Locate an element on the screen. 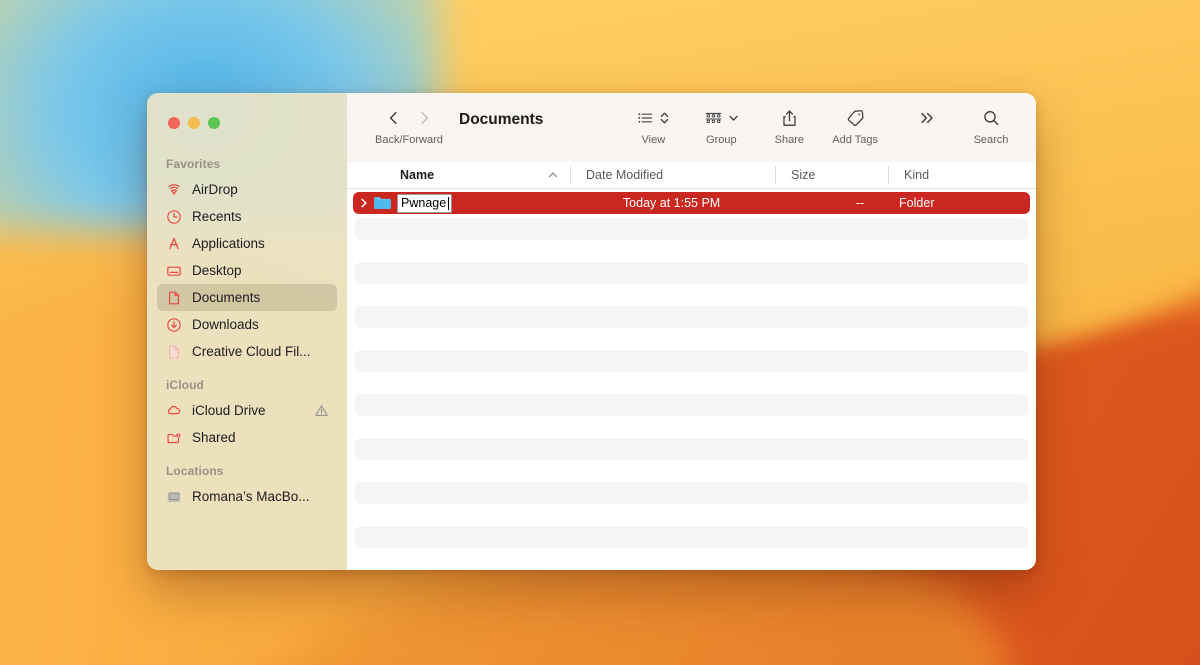  forward-button is located at coordinates (424, 118).